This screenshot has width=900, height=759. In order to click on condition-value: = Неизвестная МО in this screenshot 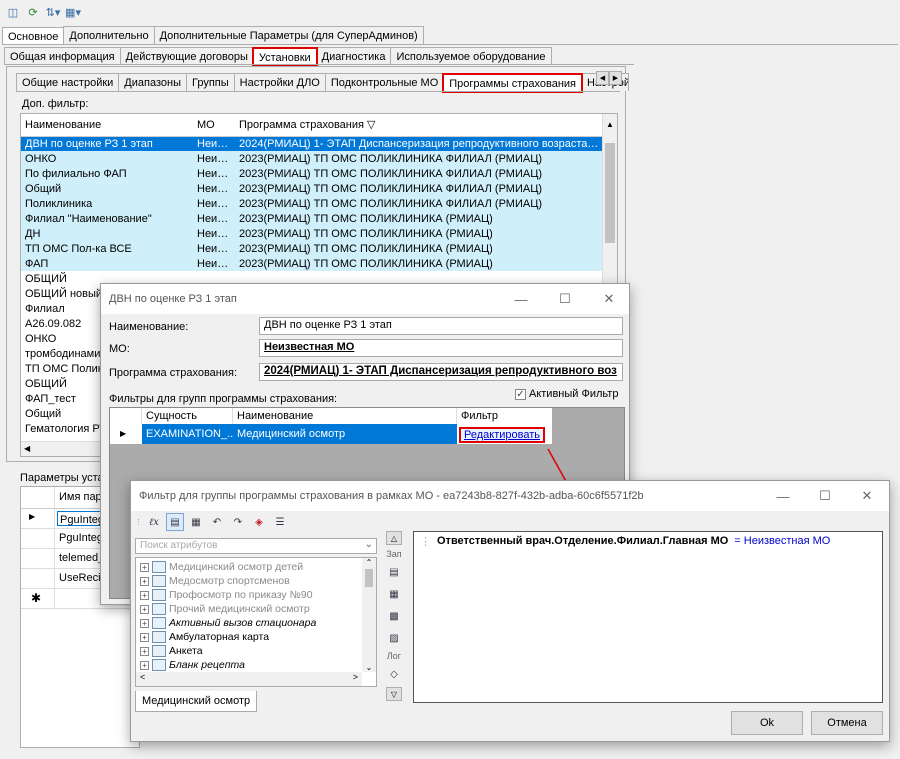, I will do `click(782, 541)`.